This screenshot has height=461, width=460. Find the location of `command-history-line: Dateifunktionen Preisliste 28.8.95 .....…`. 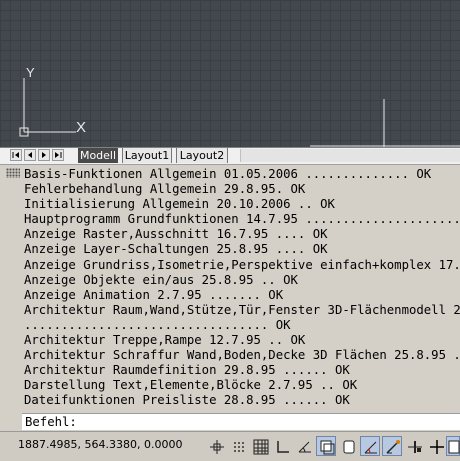

command-history-line: Dateifunktionen Preisliste 28.8.95 .....… is located at coordinates (187, 400).